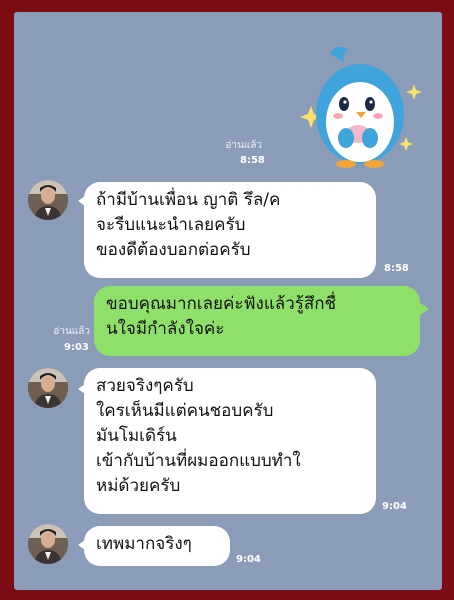 This screenshot has width=454, height=600. What do you see at coordinates (157, 546) in the screenshot?
I see `incoming-message: เทพมากจริงๆ` at bounding box center [157, 546].